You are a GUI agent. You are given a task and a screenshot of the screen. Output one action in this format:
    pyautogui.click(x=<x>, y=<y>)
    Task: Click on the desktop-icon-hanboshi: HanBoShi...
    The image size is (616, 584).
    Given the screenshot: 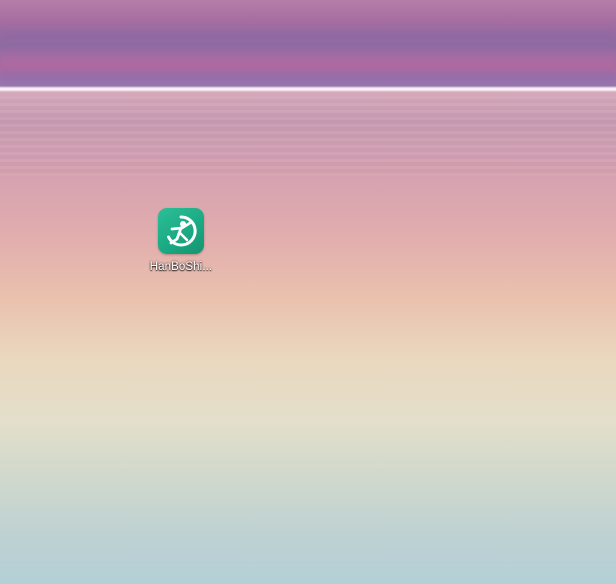 What is the action you would take?
    pyautogui.click(x=181, y=242)
    